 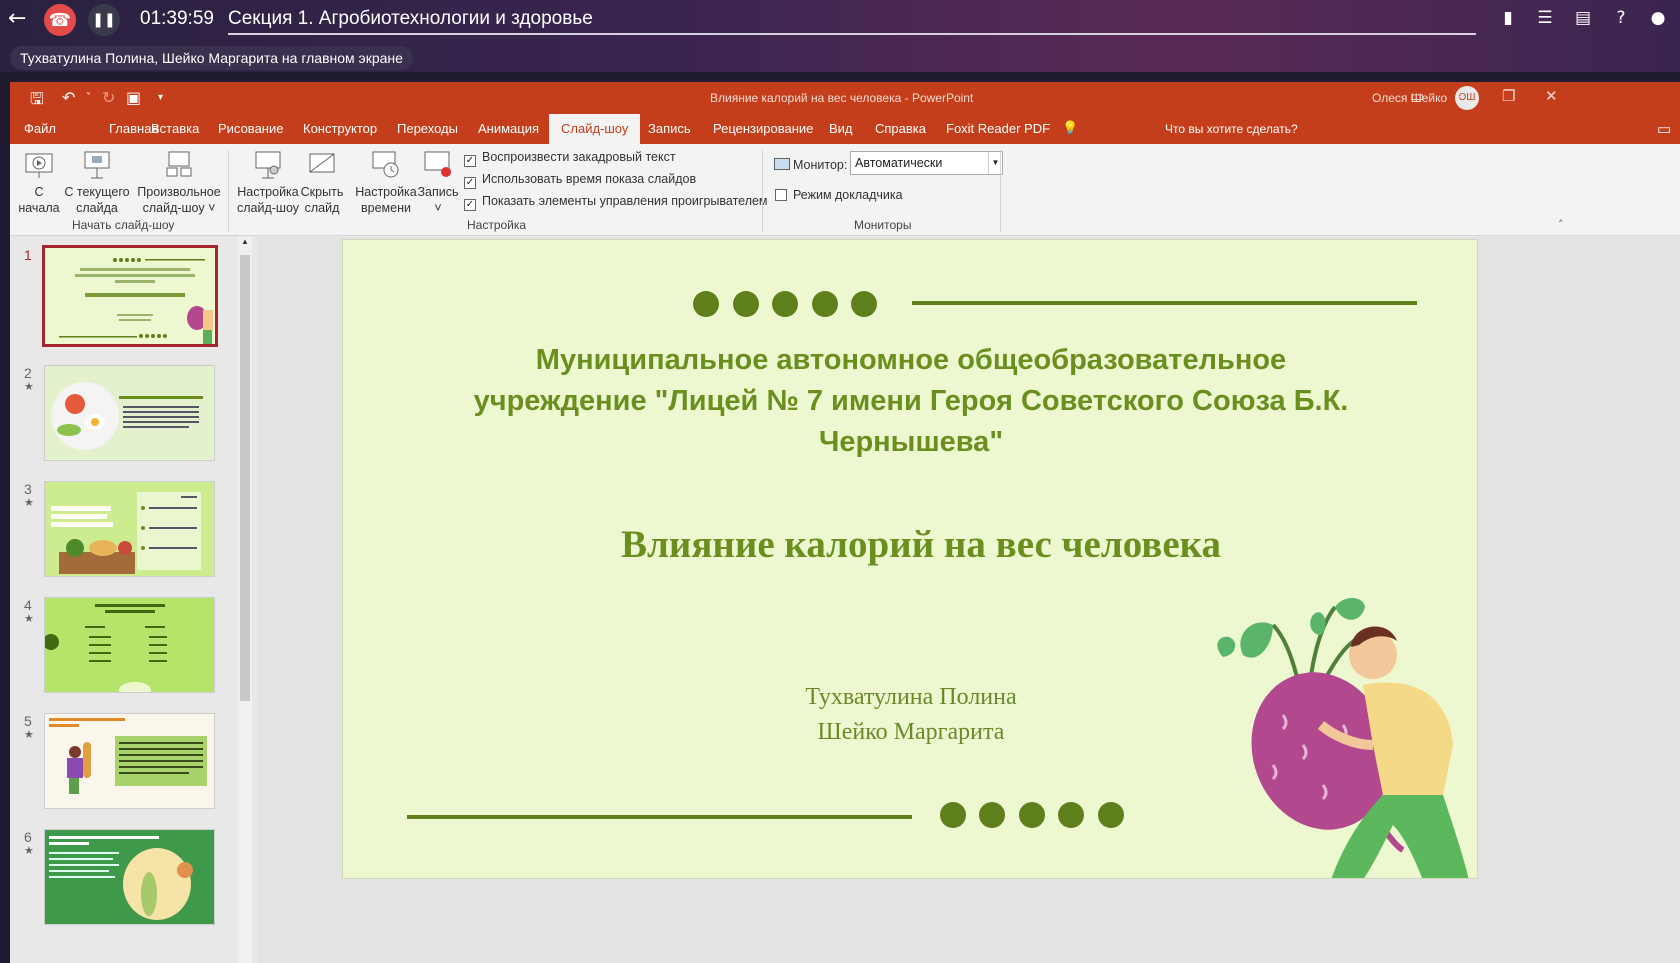 I want to click on hide-label-1: Скрыть, so click(x=322, y=192).